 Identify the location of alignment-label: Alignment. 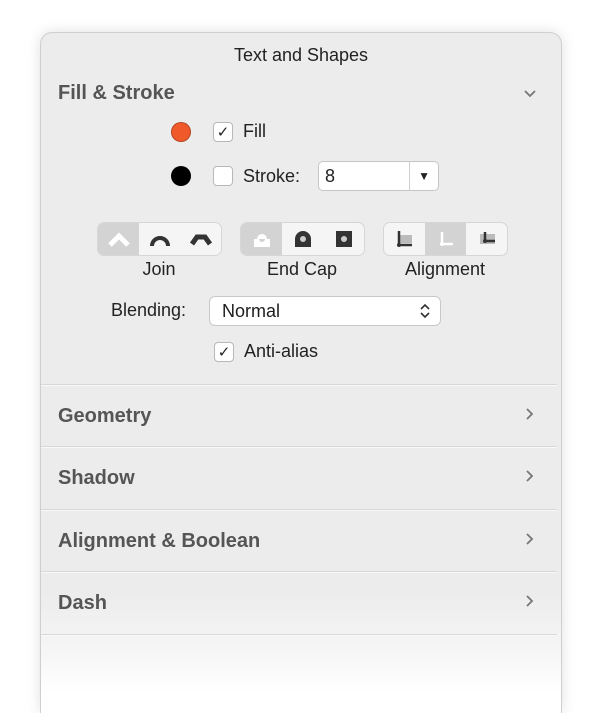
(445, 269).